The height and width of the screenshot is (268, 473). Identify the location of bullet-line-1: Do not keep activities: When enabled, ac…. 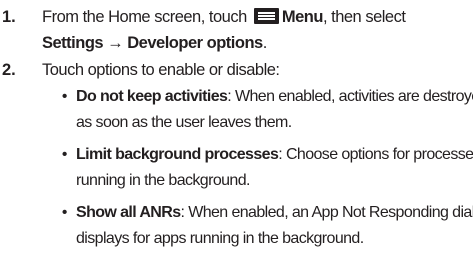
(274, 97).